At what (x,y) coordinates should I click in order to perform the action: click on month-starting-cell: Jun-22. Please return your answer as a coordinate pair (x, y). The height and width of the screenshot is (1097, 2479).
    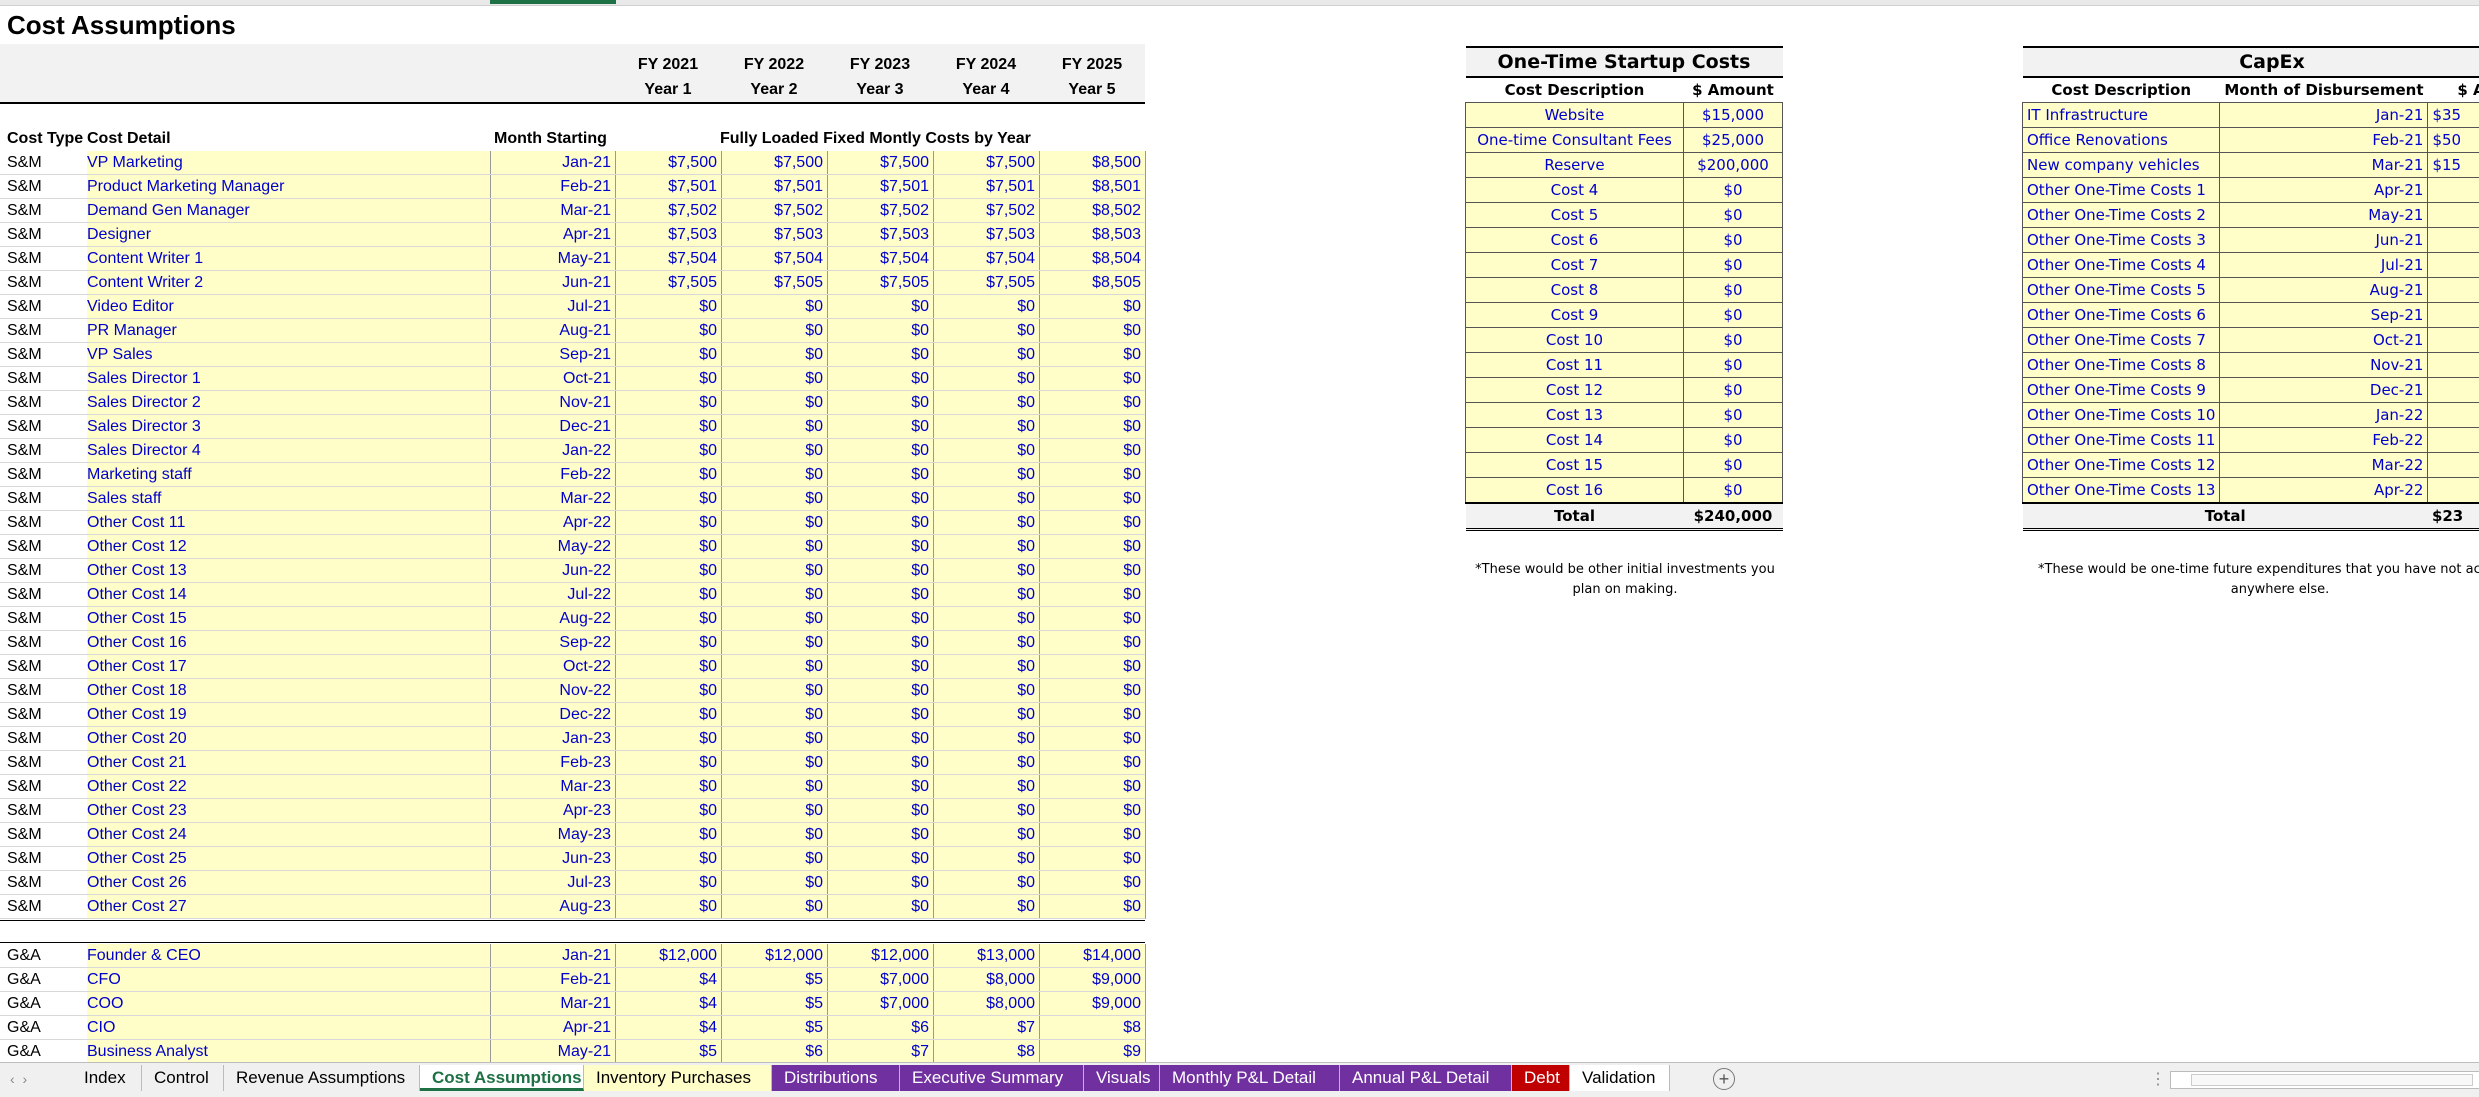
    Looking at the image, I should click on (553, 571).